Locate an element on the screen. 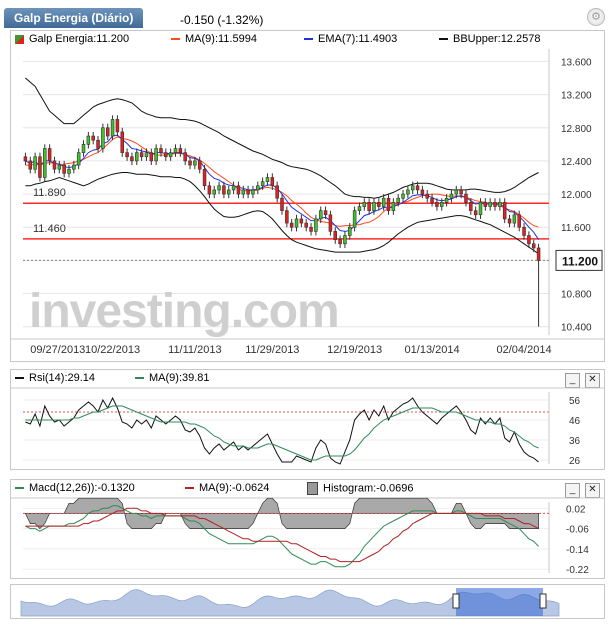  x-tick-label: 09/27/2013 is located at coordinates (57, 350).